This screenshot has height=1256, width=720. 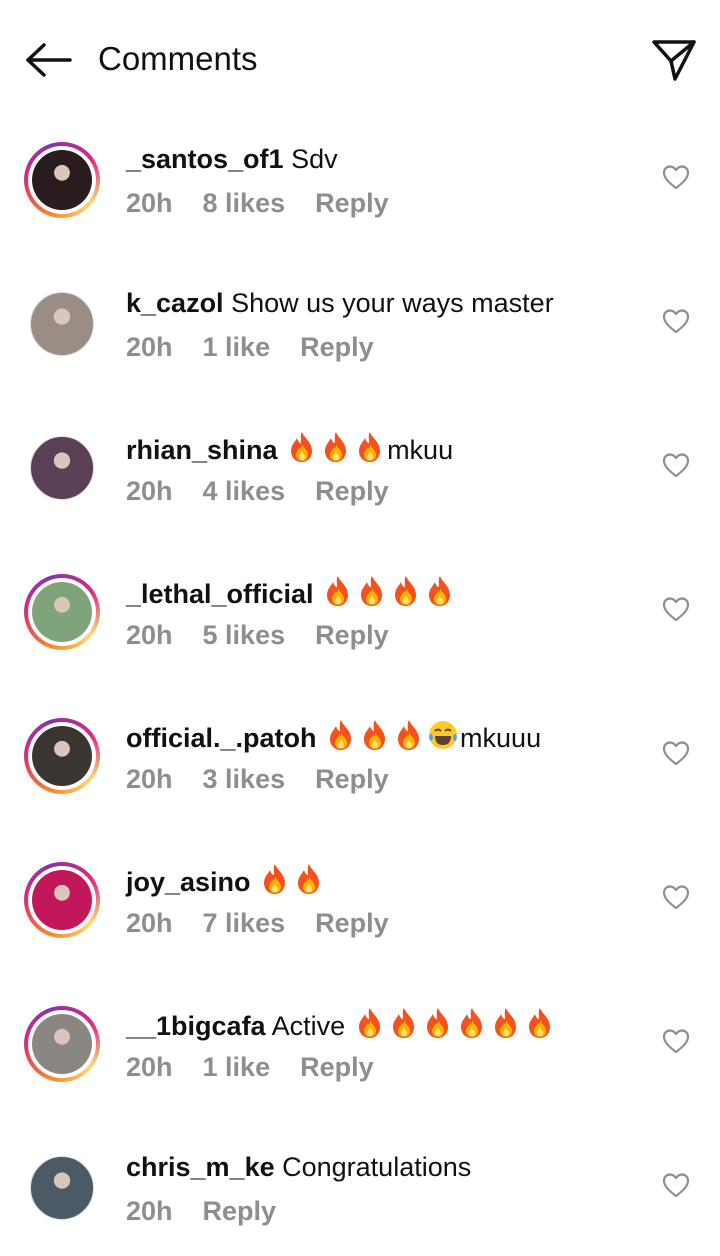 What do you see at coordinates (244, 635) in the screenshot?
I see `comment-likes-count: 5 likes` at bounding box center [244, 635].